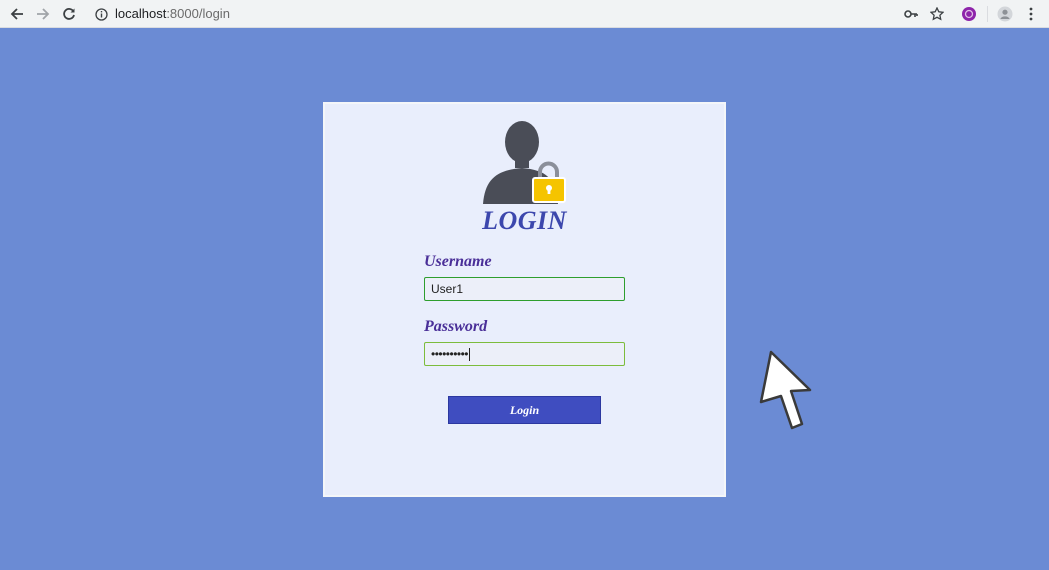  I want to click on username-label: Username, so click(458, 261).